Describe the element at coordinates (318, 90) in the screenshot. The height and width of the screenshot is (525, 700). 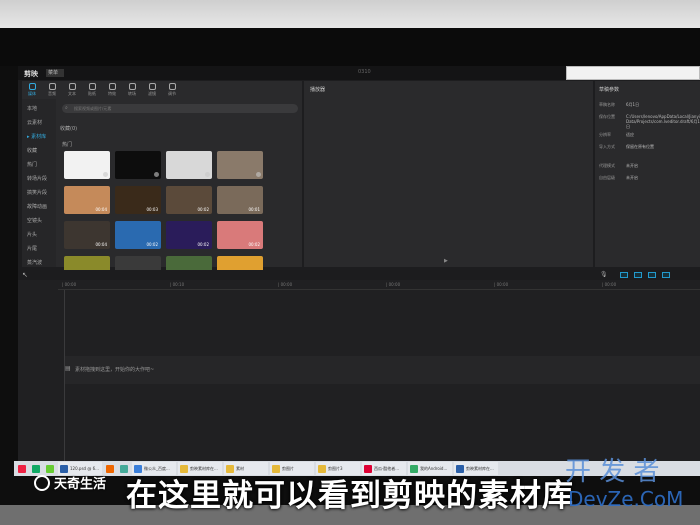
I see `player-title: 播放器` at that location.